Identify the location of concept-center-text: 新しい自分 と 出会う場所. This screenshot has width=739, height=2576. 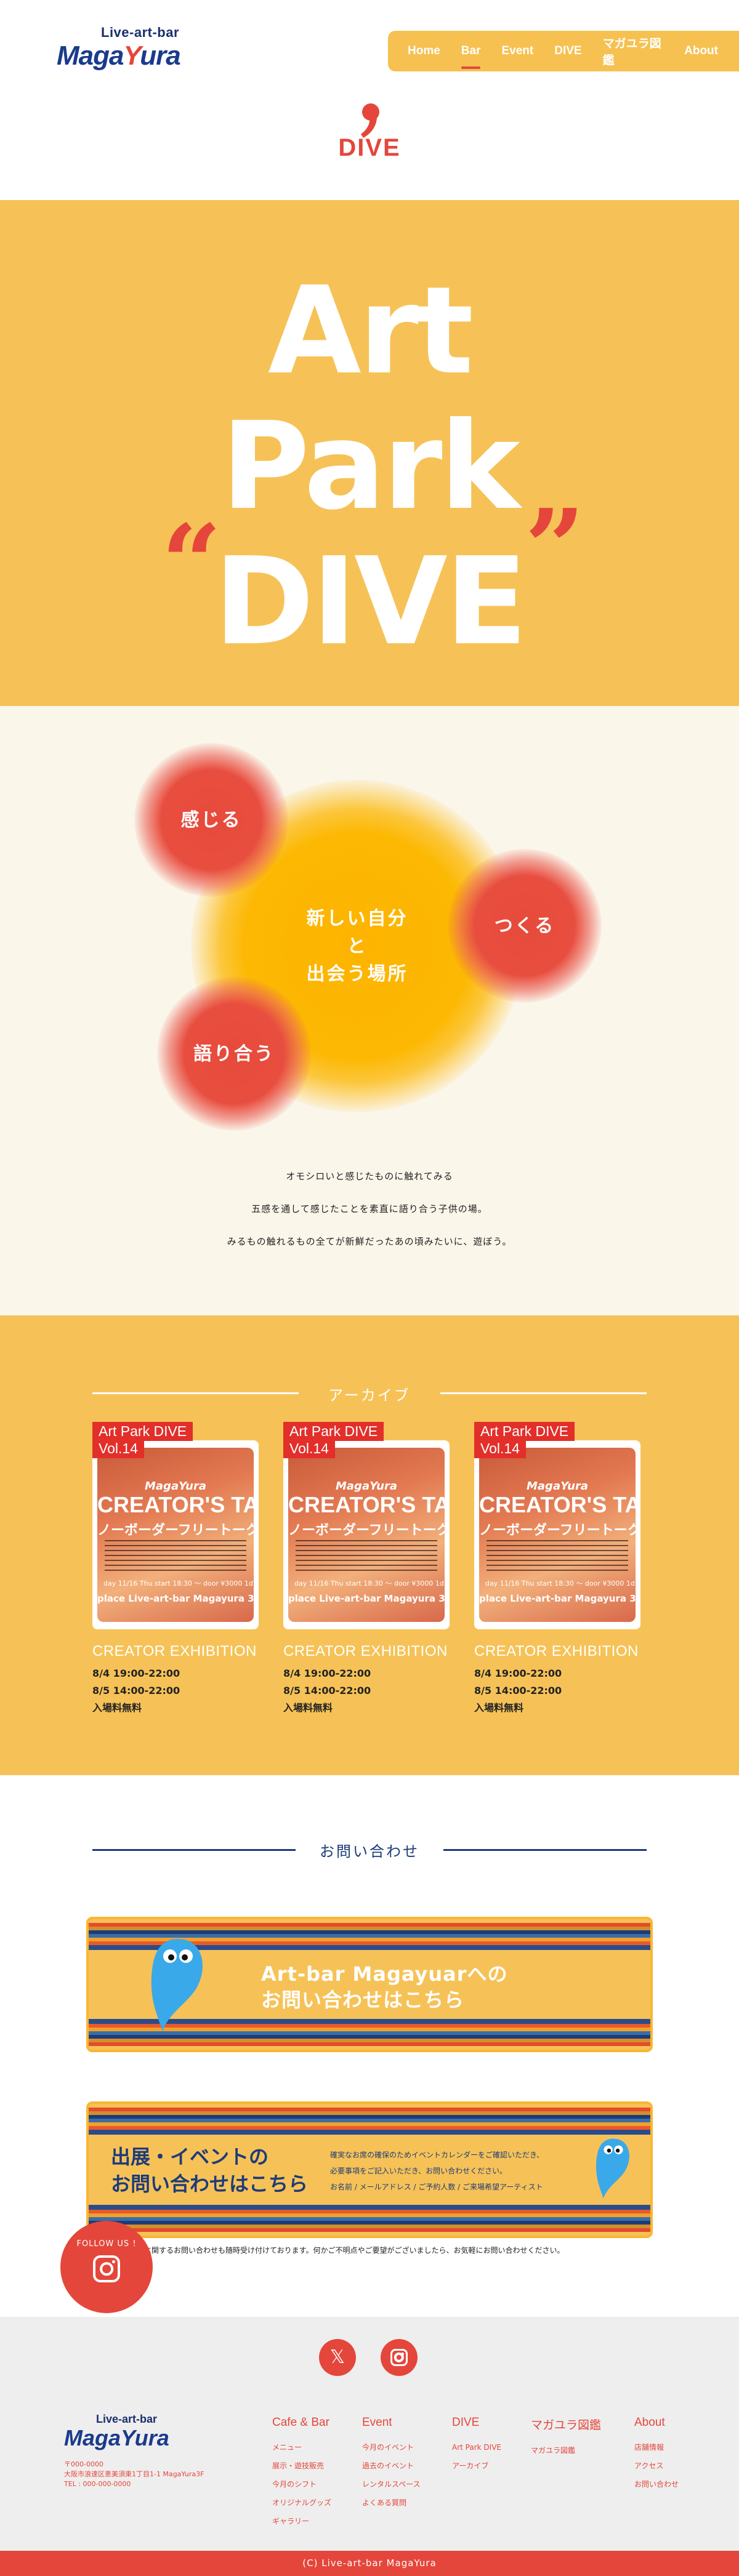
(358, 946).